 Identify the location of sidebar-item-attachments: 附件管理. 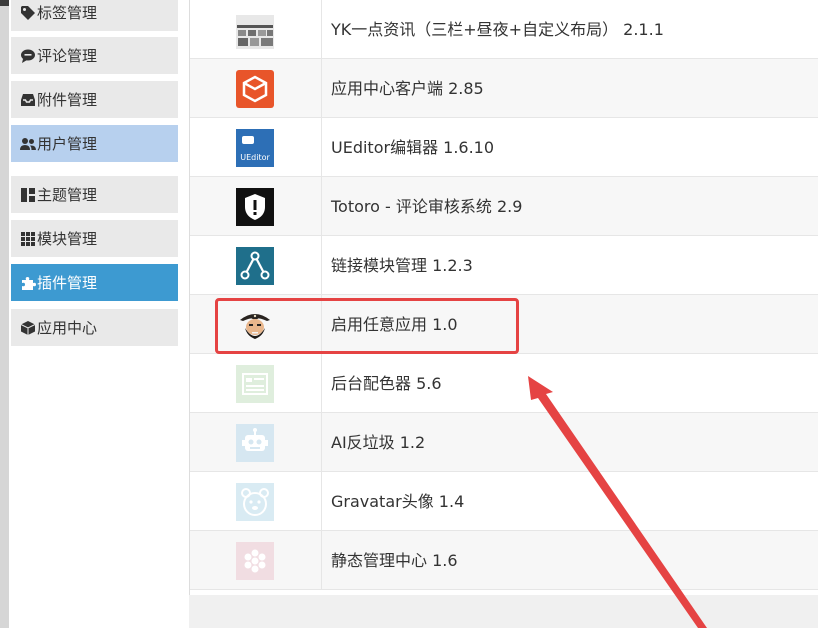
(94, 99).